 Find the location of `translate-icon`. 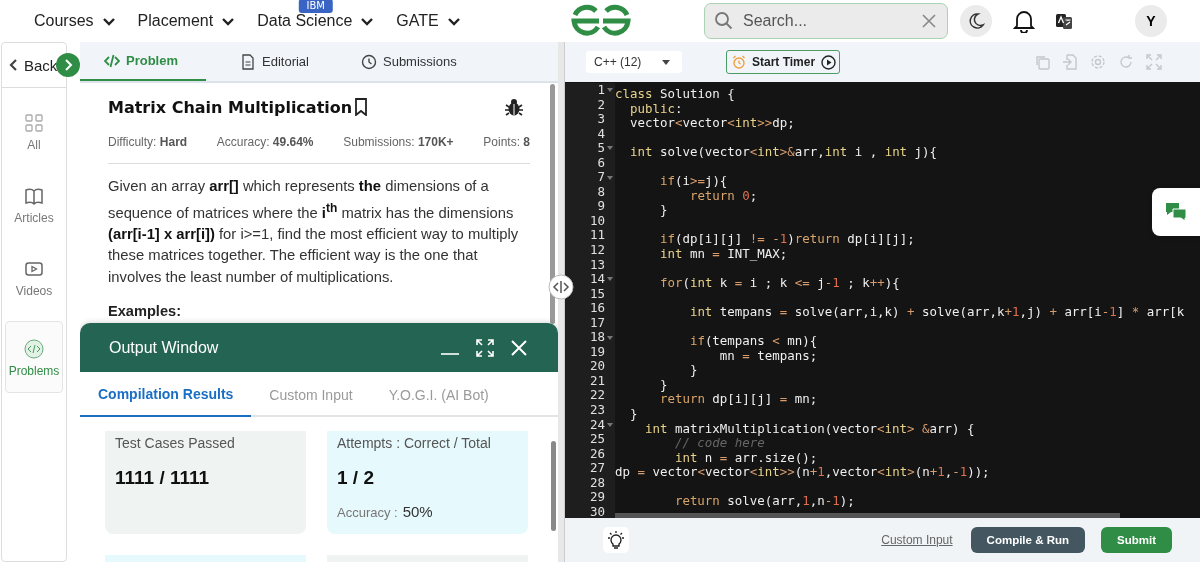

translate-icon is located at coordinates (1064, 21).